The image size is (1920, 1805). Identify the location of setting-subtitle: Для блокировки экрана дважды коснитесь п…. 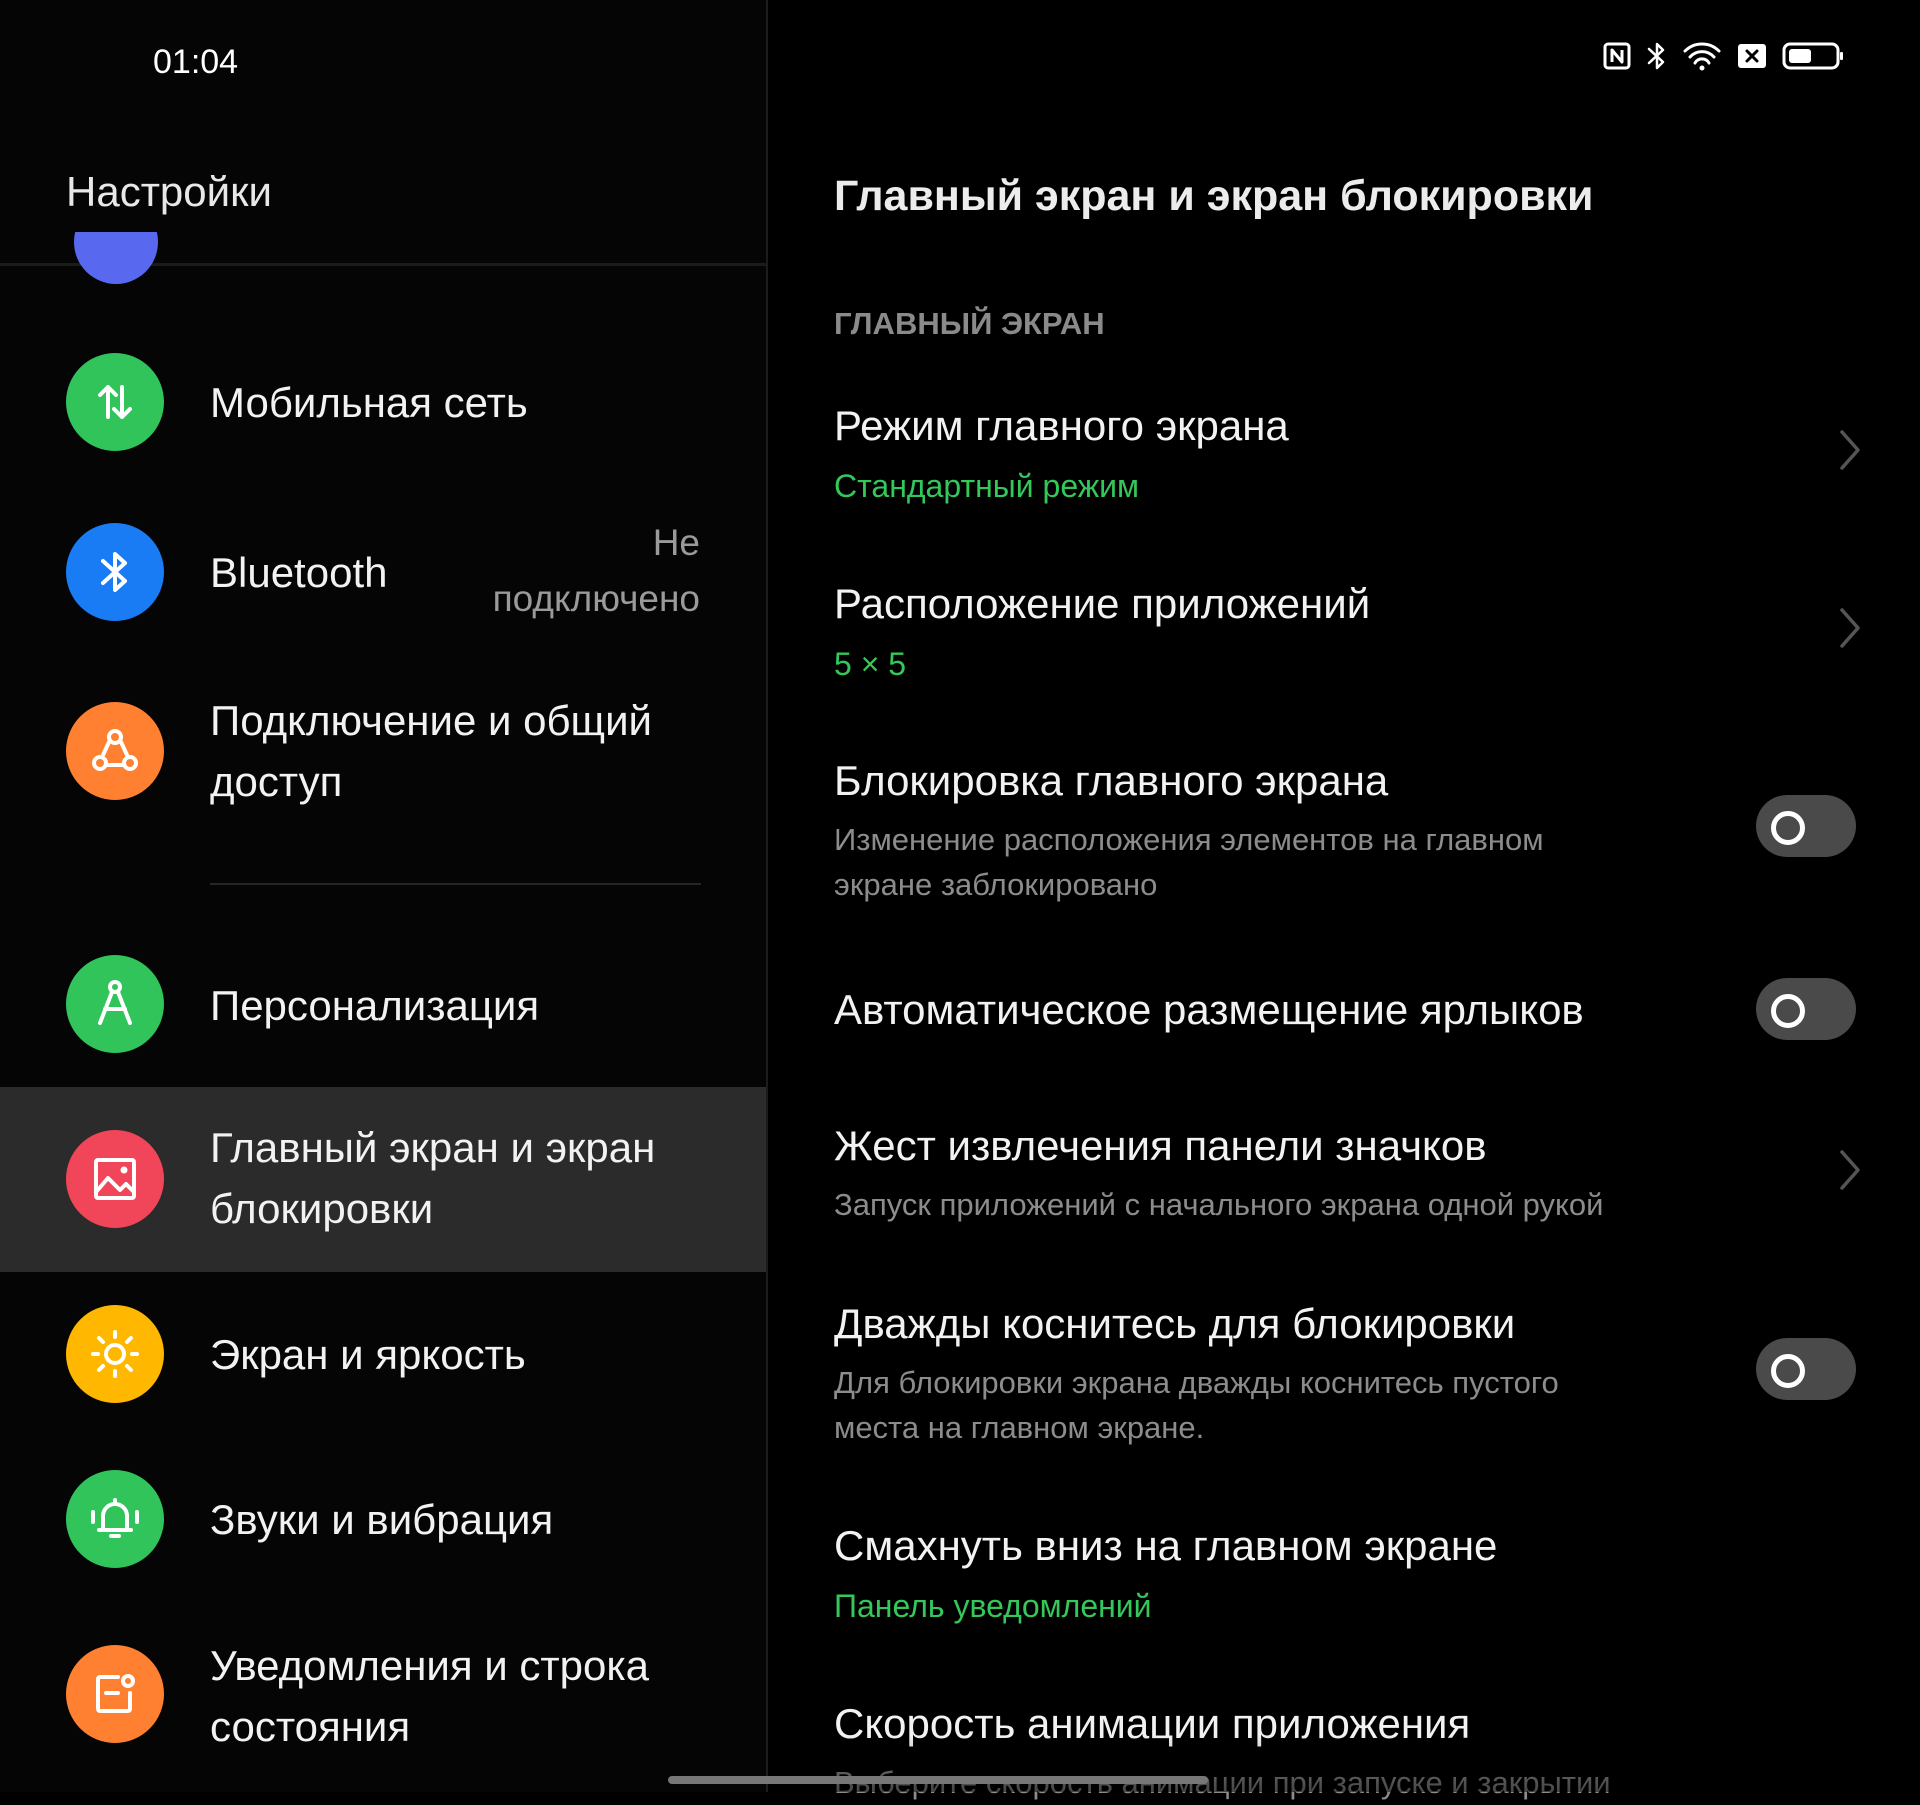
(1196, 1405).